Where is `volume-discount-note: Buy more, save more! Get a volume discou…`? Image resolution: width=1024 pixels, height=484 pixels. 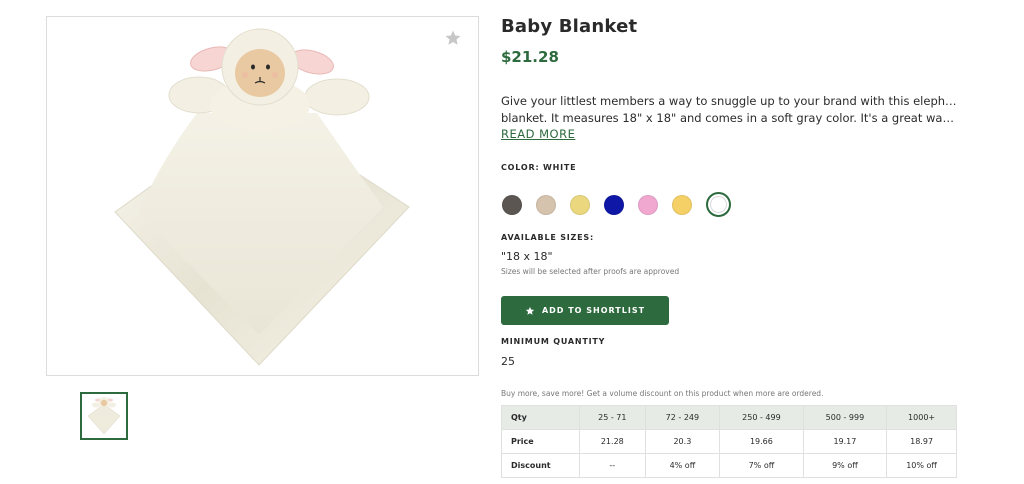
volume-discount-note: Buy more, save more! Get a volume discou… is located at coordinates (662, 393).